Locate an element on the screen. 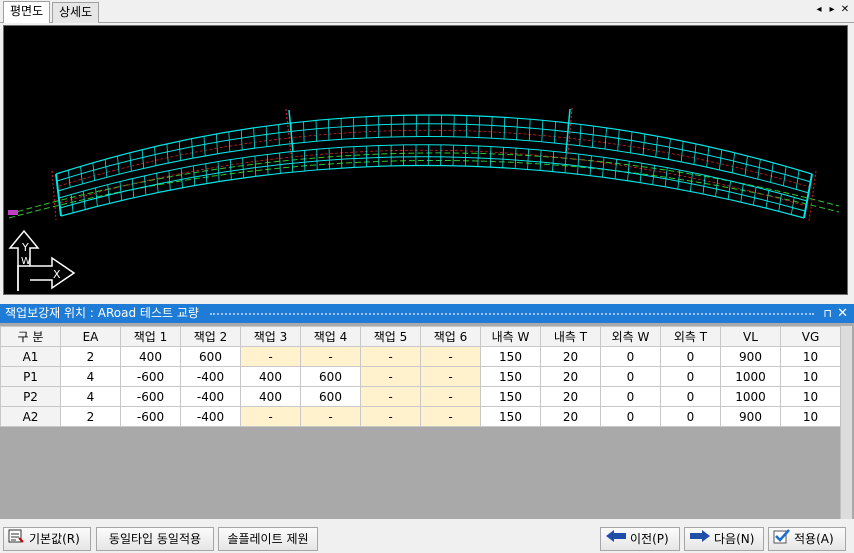  sole-plate-spec-label: 솔플레이트 제원 is located at coordinates (268, 539).